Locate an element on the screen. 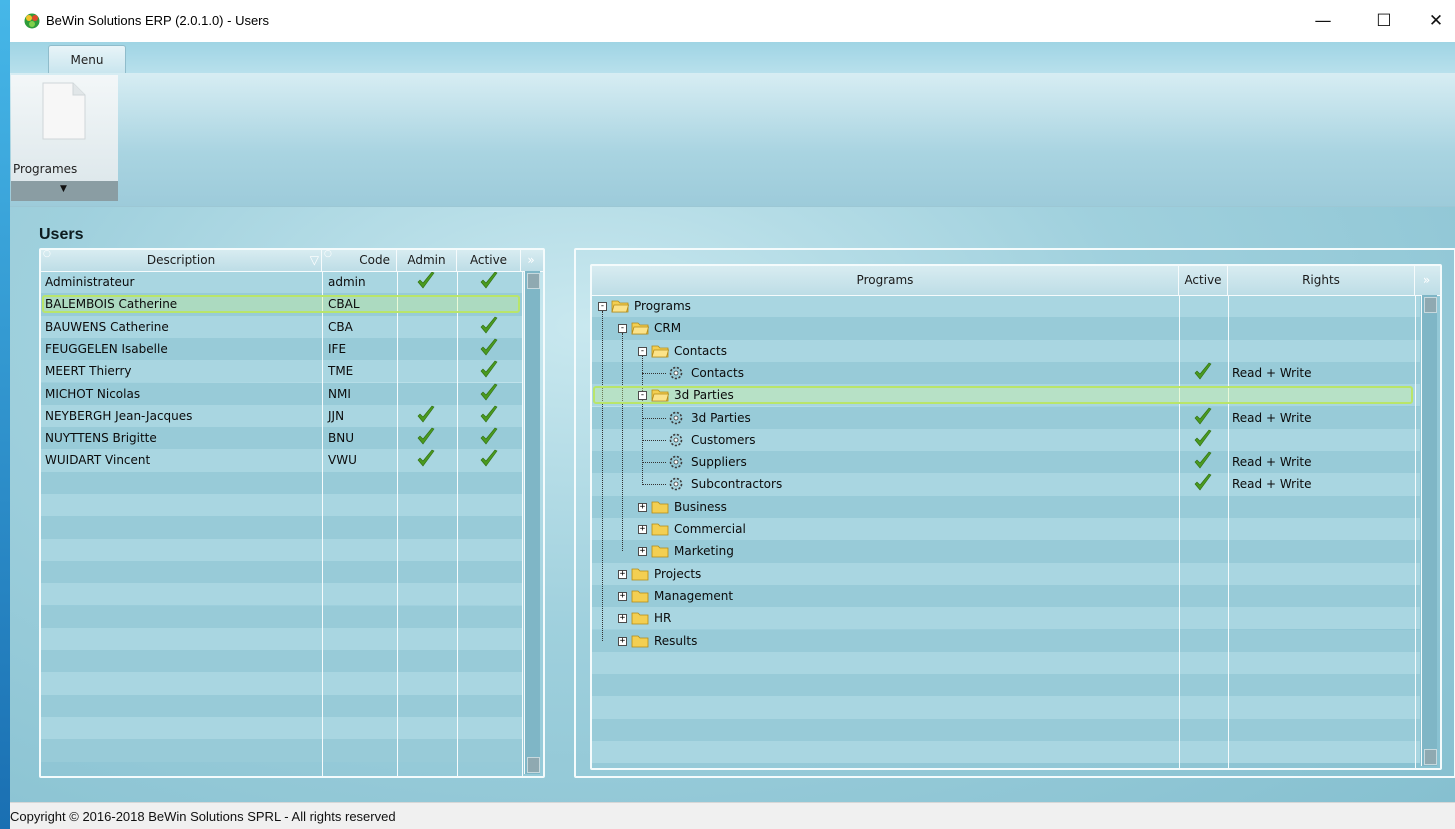 The width and height of the screenshot is (1455, 829). cell-code: admin is located at coordinates (347, 282).